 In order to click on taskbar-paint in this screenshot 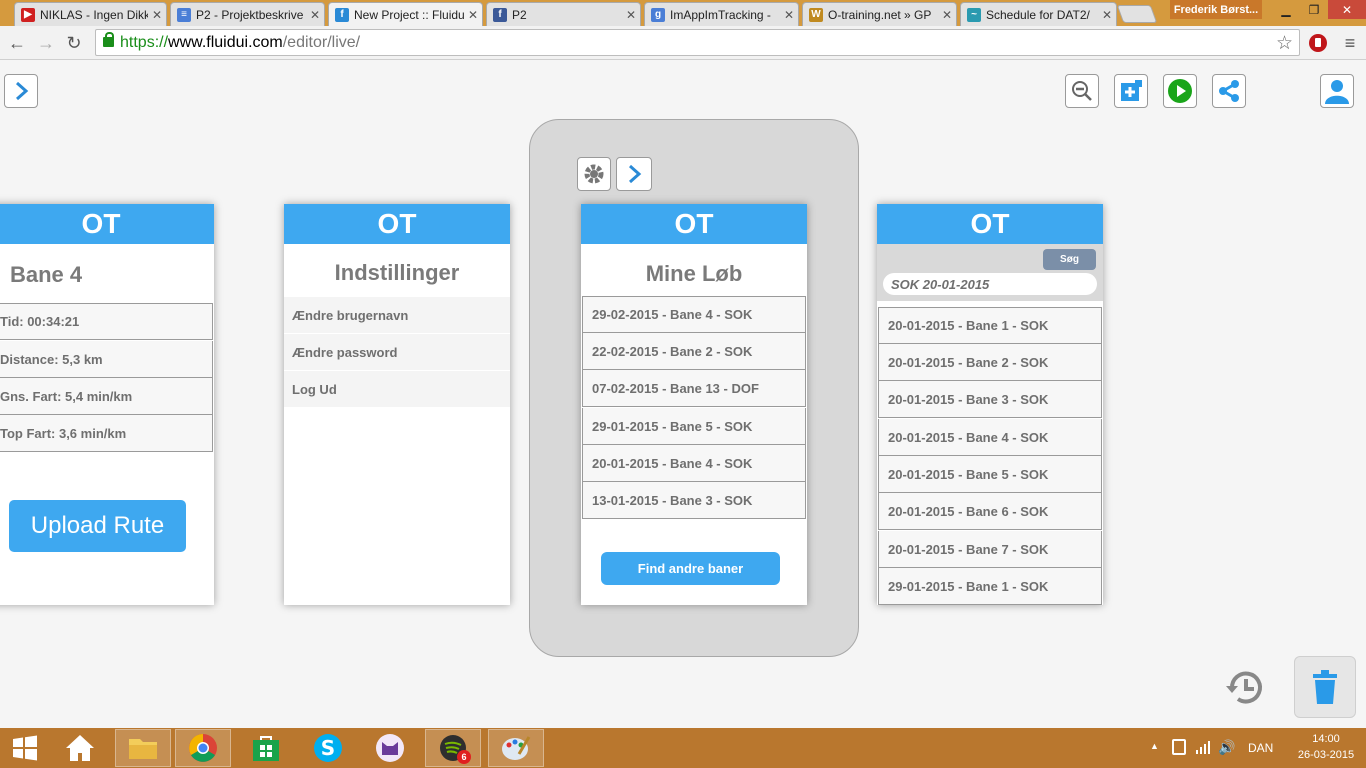, I will do `click(516, 748)`.